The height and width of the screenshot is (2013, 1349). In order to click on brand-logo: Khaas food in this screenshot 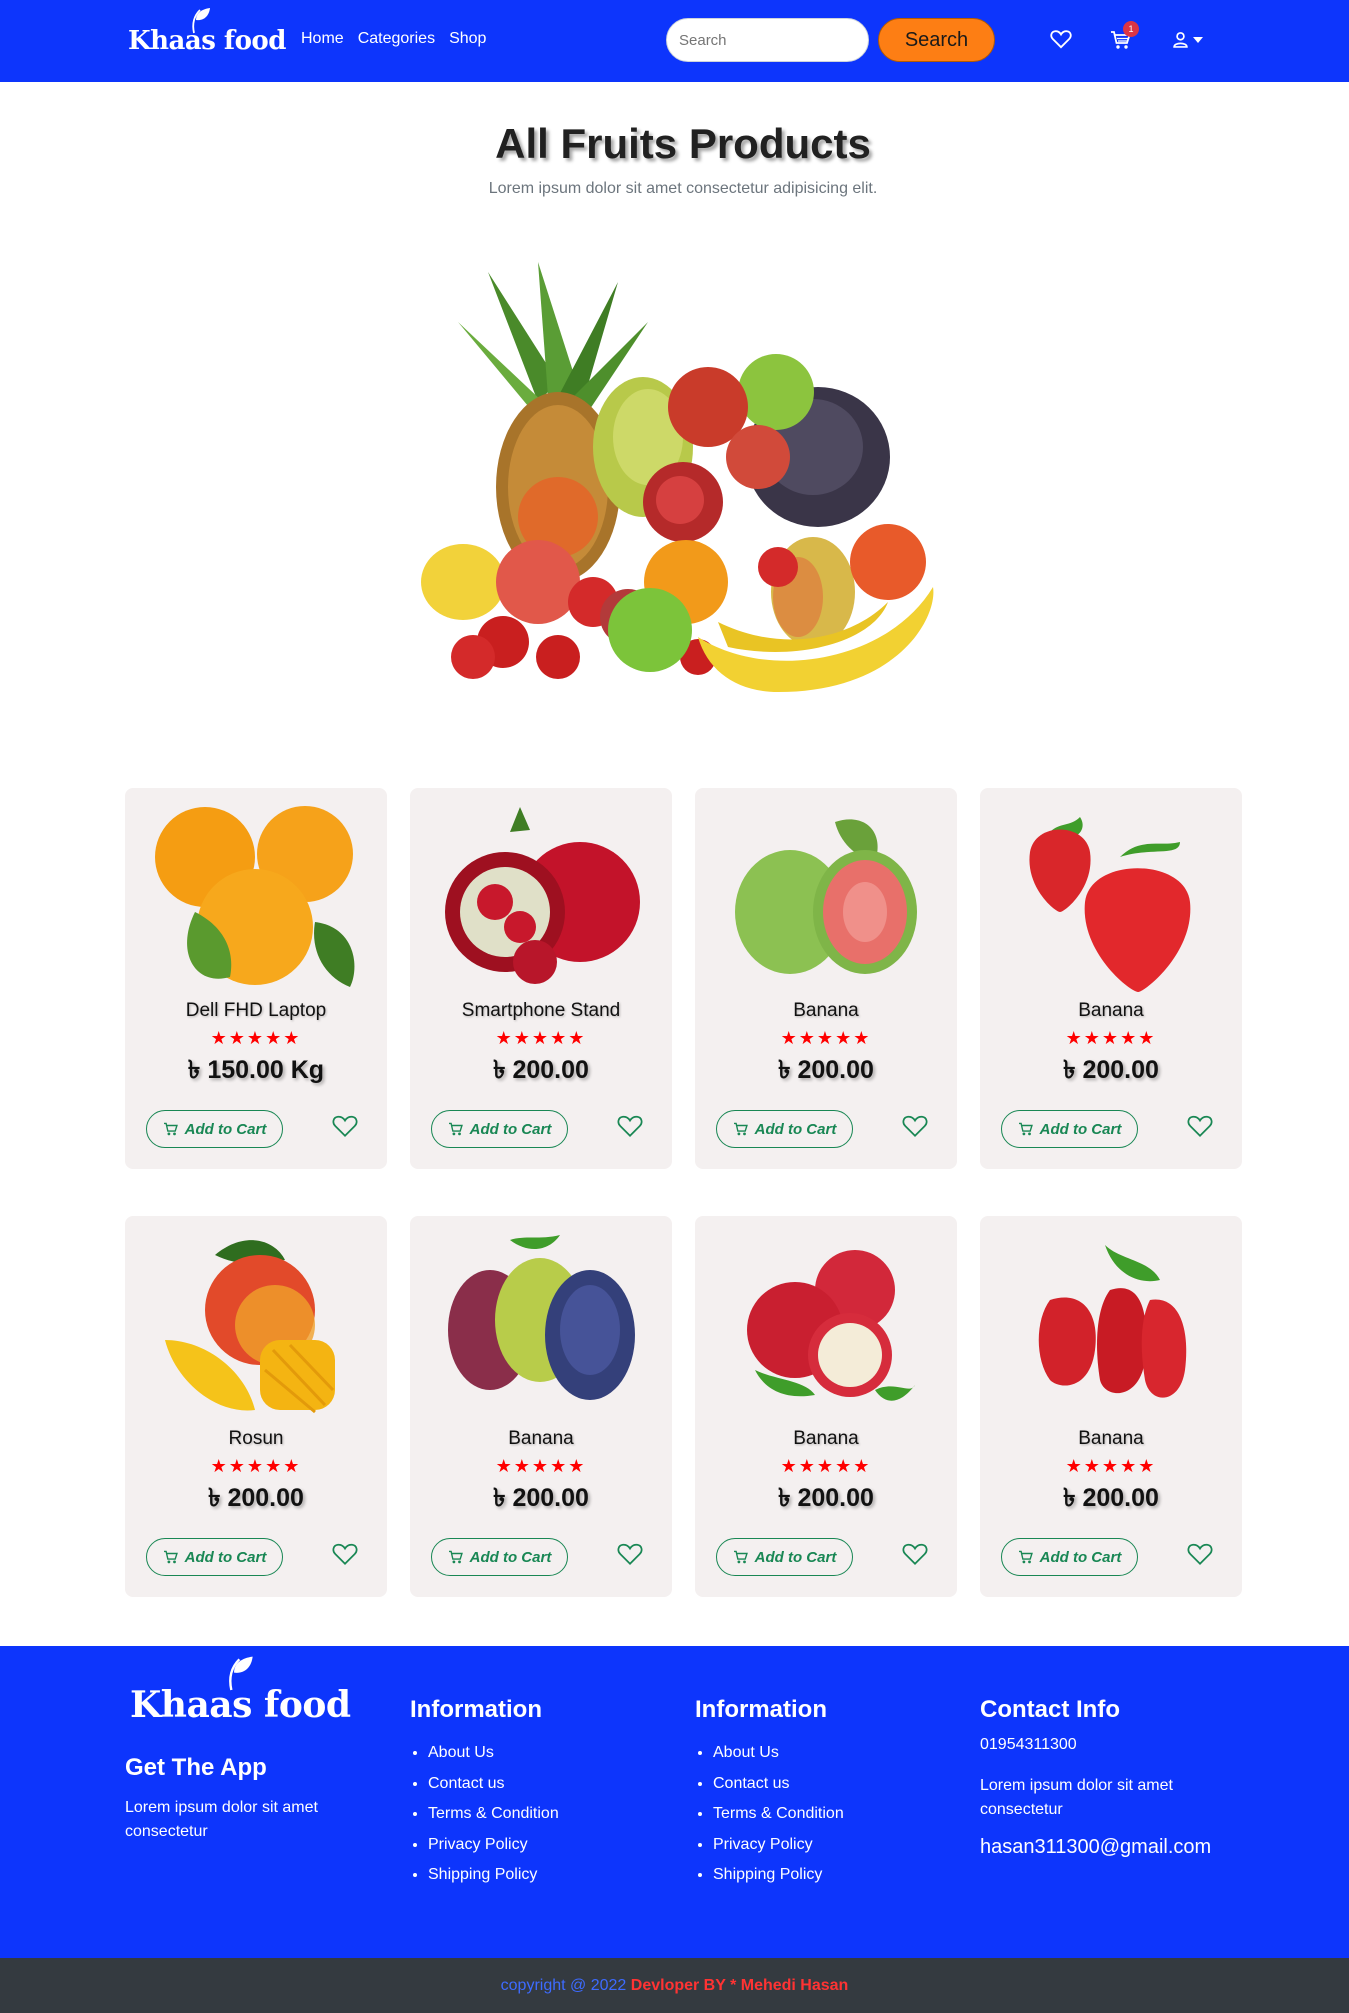, I will do `click(206, 33)`.